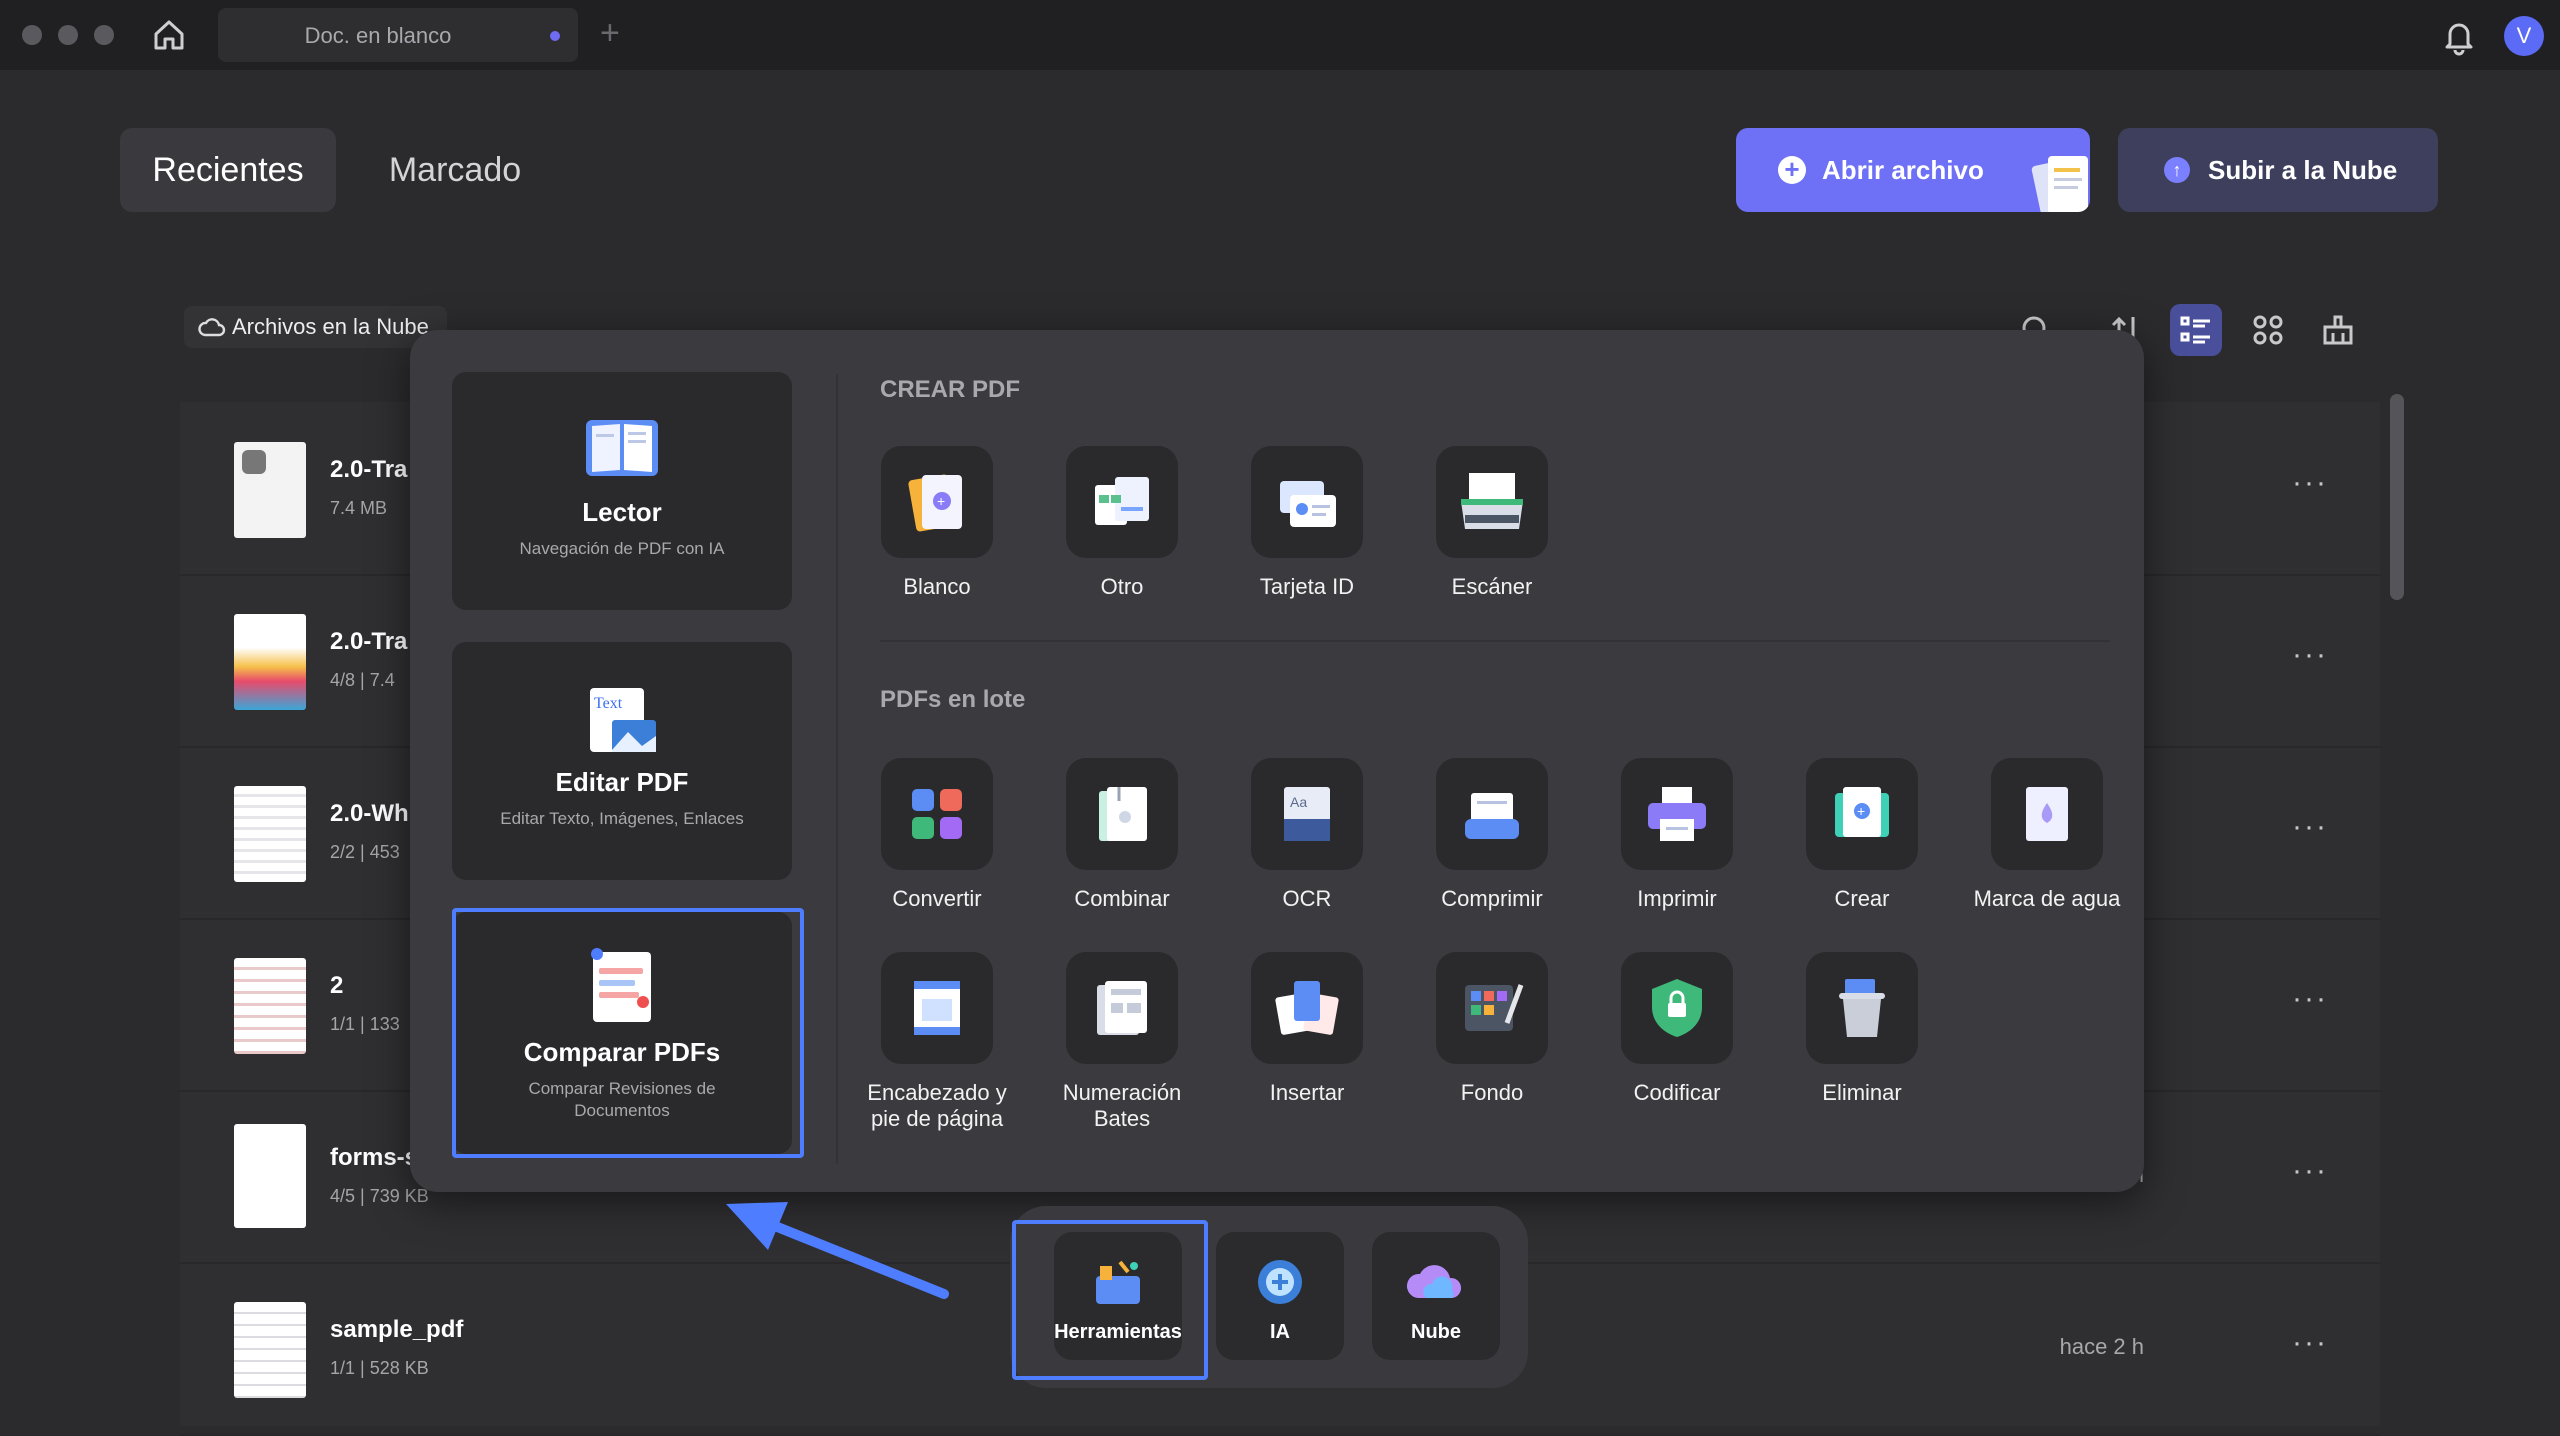  I want to click on file-name: 2.0-Wh, so click(369, 813).